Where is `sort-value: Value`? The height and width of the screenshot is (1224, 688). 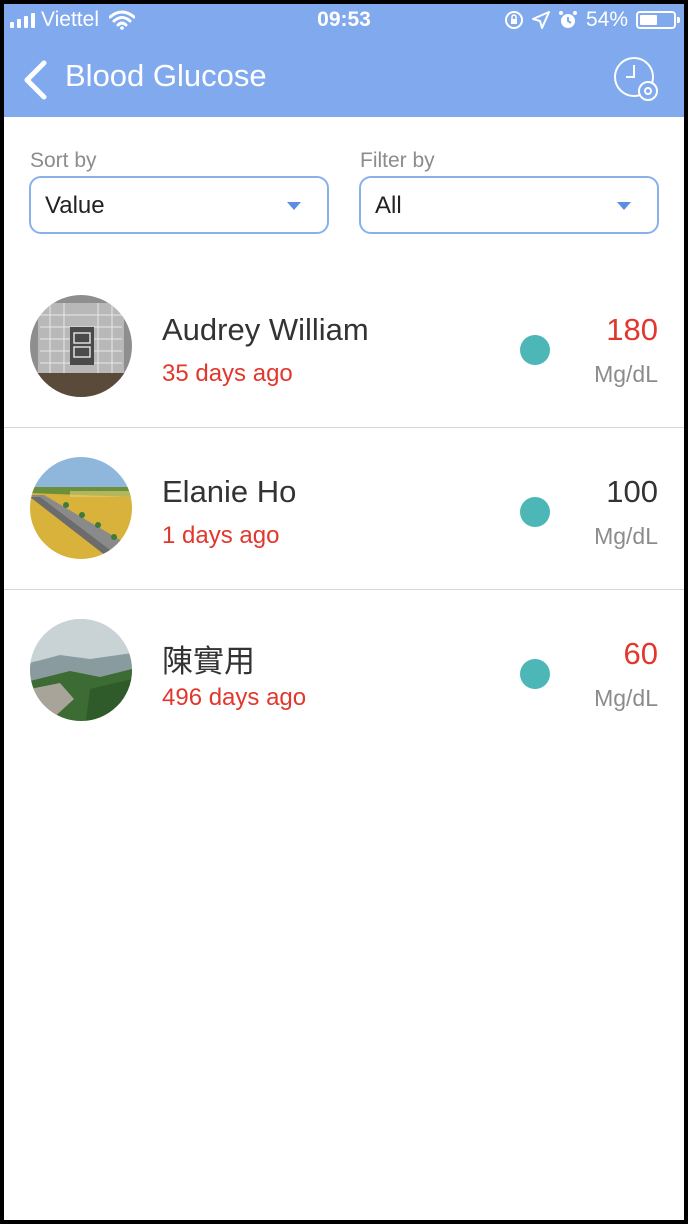
sort-value: Value is located at coordinates (75, 205).